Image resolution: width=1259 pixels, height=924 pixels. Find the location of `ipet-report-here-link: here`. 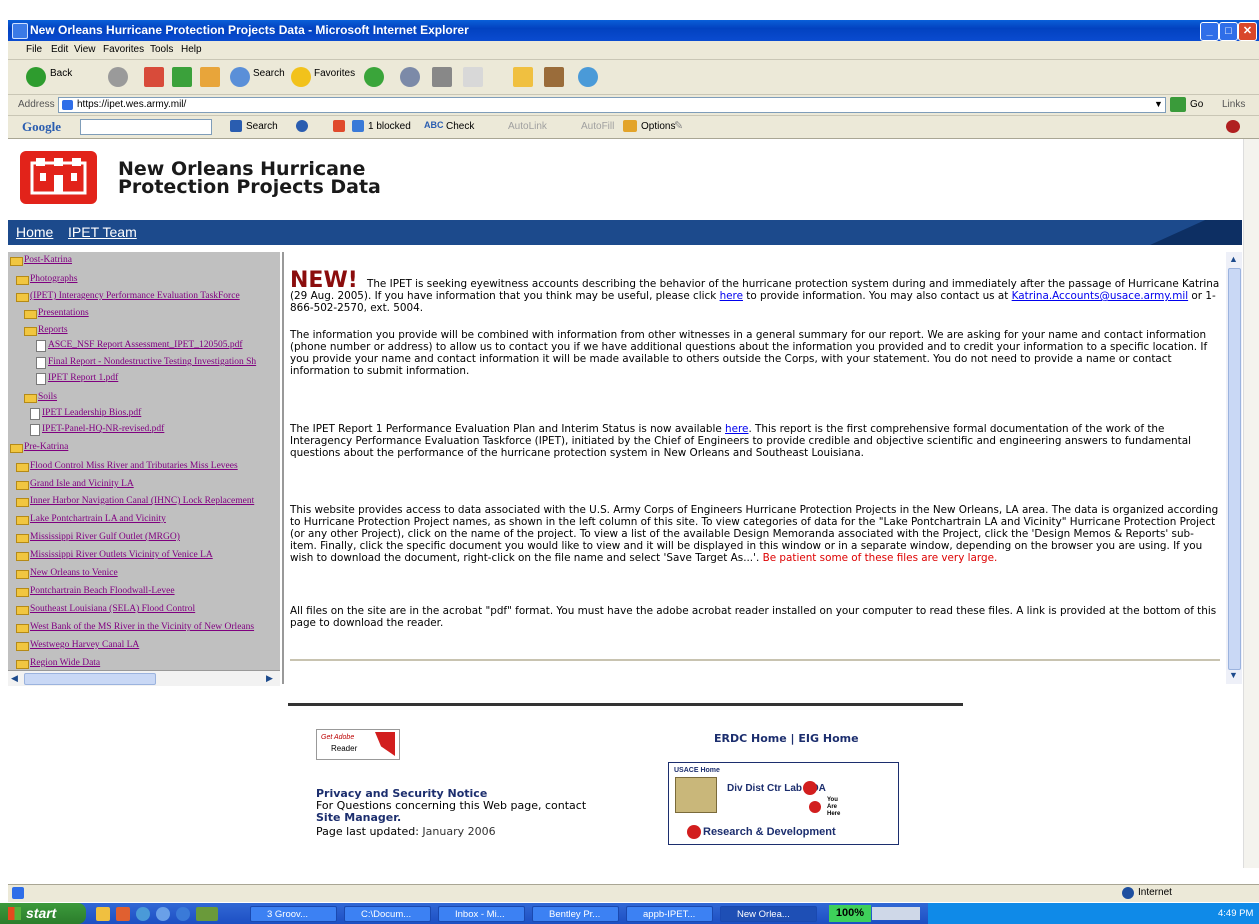

ipet-report-here-link: here is located at coordinates (736, 429).